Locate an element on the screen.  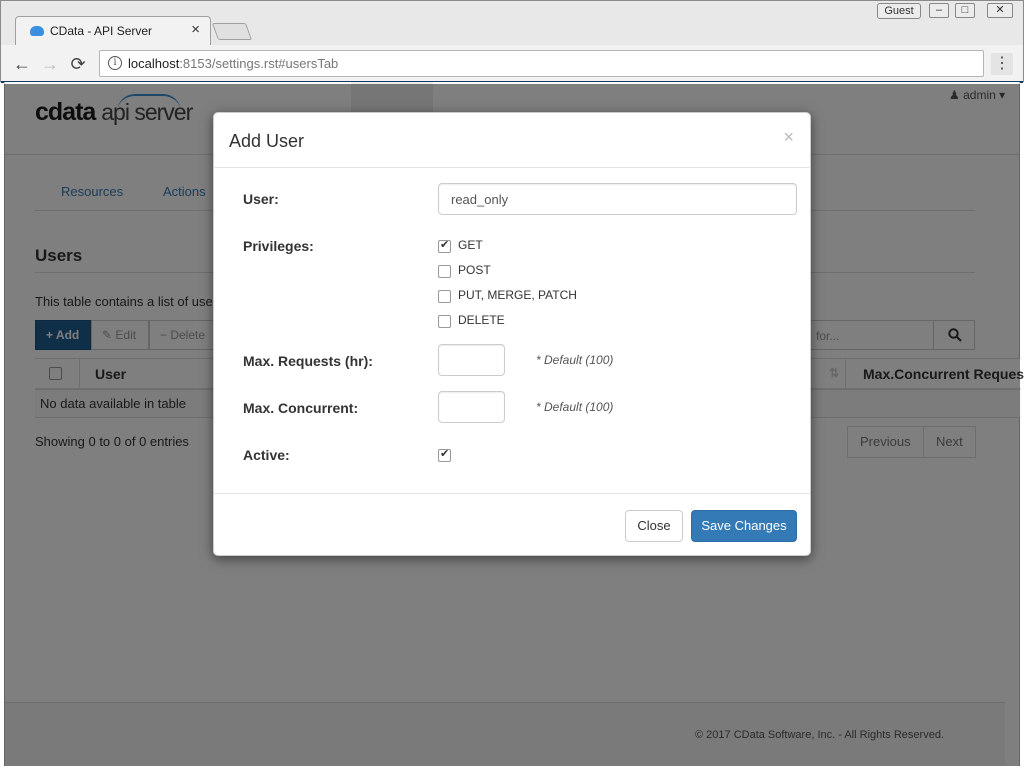
max-requests-input is located at coordinates (471, 360).